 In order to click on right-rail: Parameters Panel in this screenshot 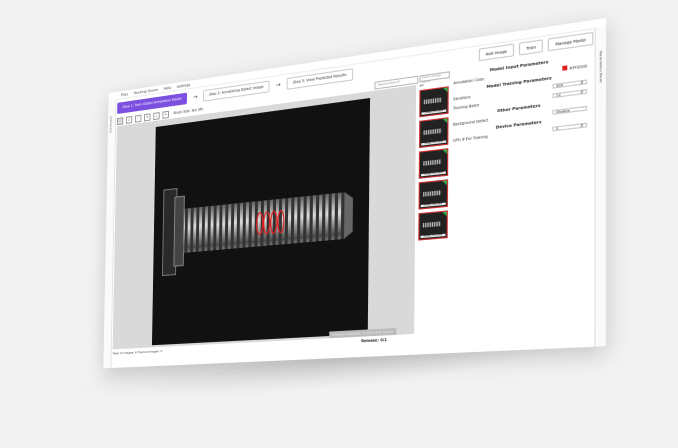, I will do `click(600, 186)`.